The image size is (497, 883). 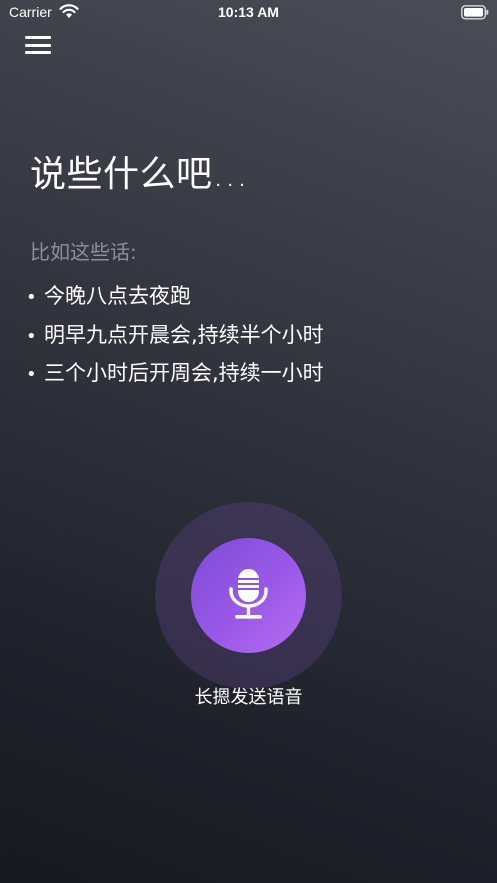 I want to click on record-voice-button, so click(x=248, y=595).